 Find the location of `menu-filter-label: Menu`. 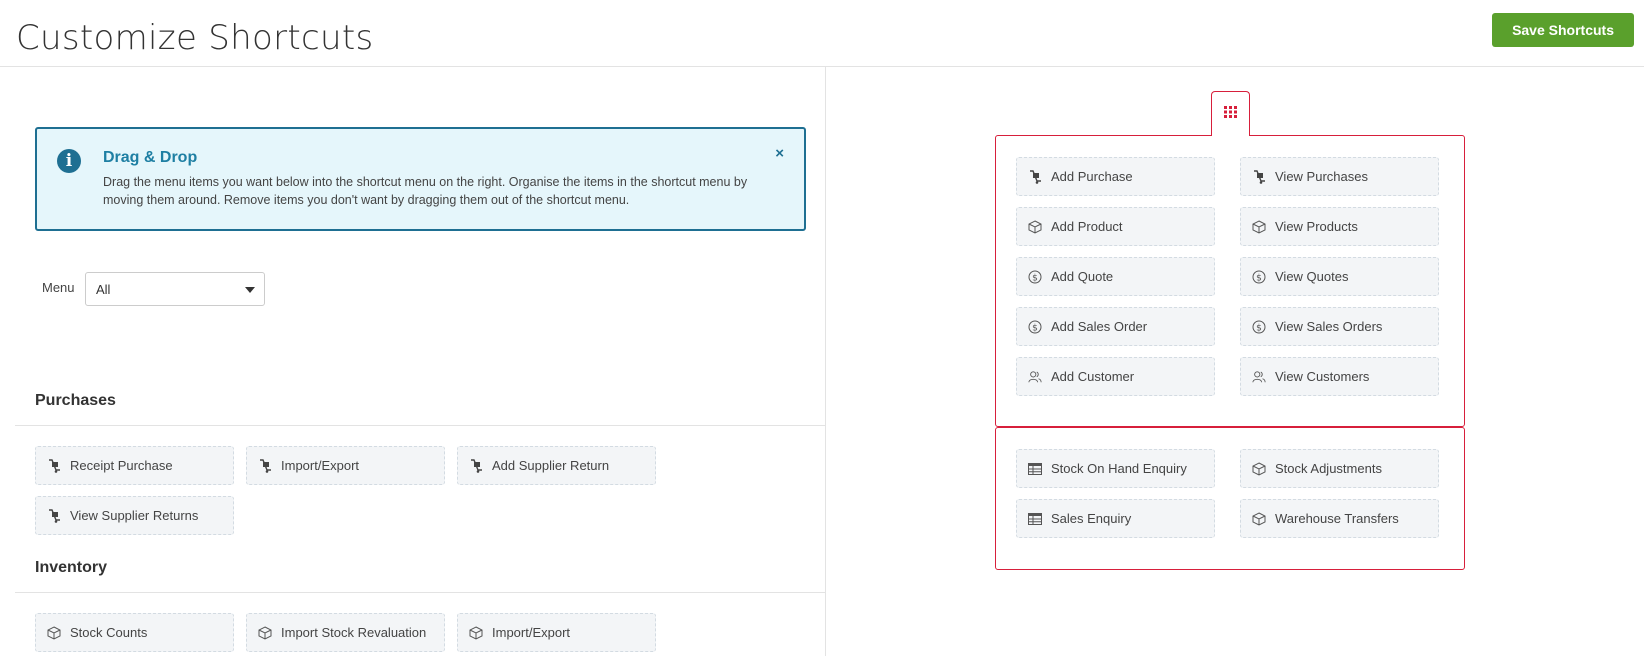

menu-filter-label: Menu is located at coordinates (58, 287).